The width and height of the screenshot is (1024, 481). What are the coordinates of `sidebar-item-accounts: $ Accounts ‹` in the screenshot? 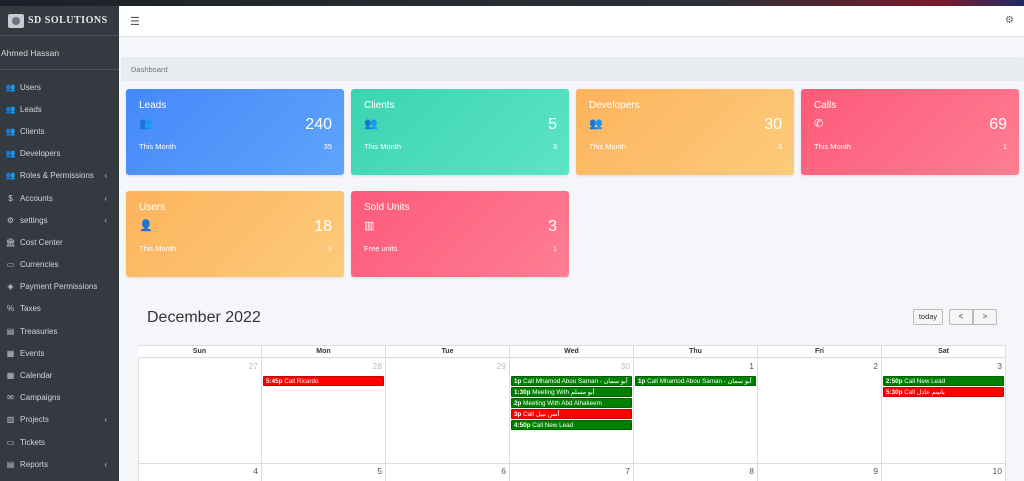 It's located at (59, 198).